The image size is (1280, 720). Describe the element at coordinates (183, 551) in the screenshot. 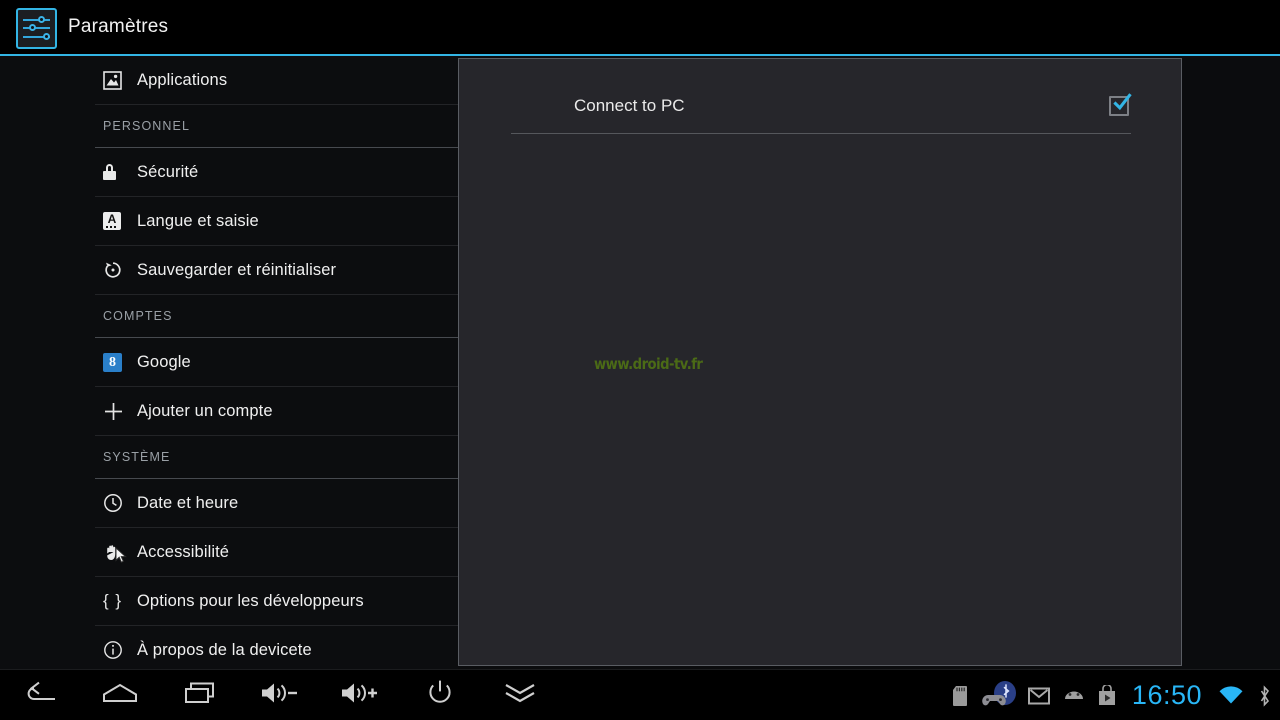

I see `sidebar-item-label: Accessibilité` at that location.